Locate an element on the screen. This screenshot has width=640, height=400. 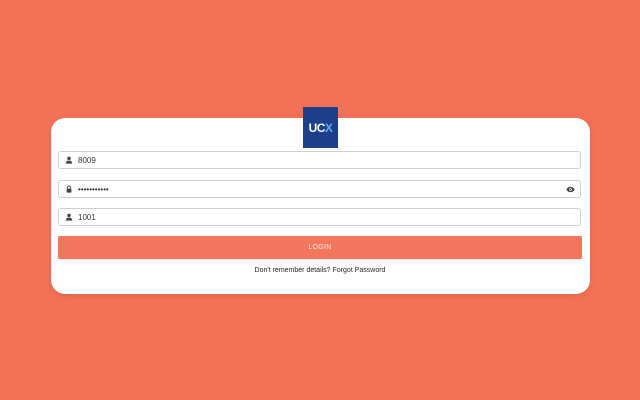
eye-icon is located at coordinates (570, 189).